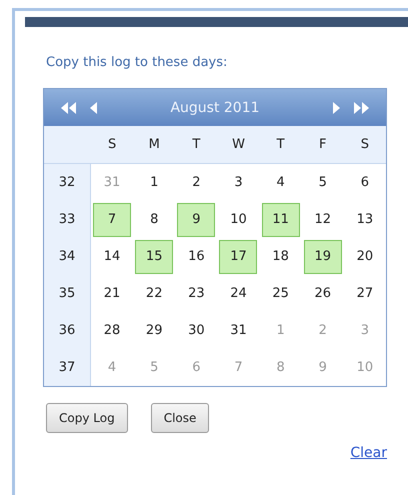 The width and height of the screenshot is (408, 495). Describe the element at coordinates (281, 257) in the screenshot. I see `day-cell: 18` at that location.